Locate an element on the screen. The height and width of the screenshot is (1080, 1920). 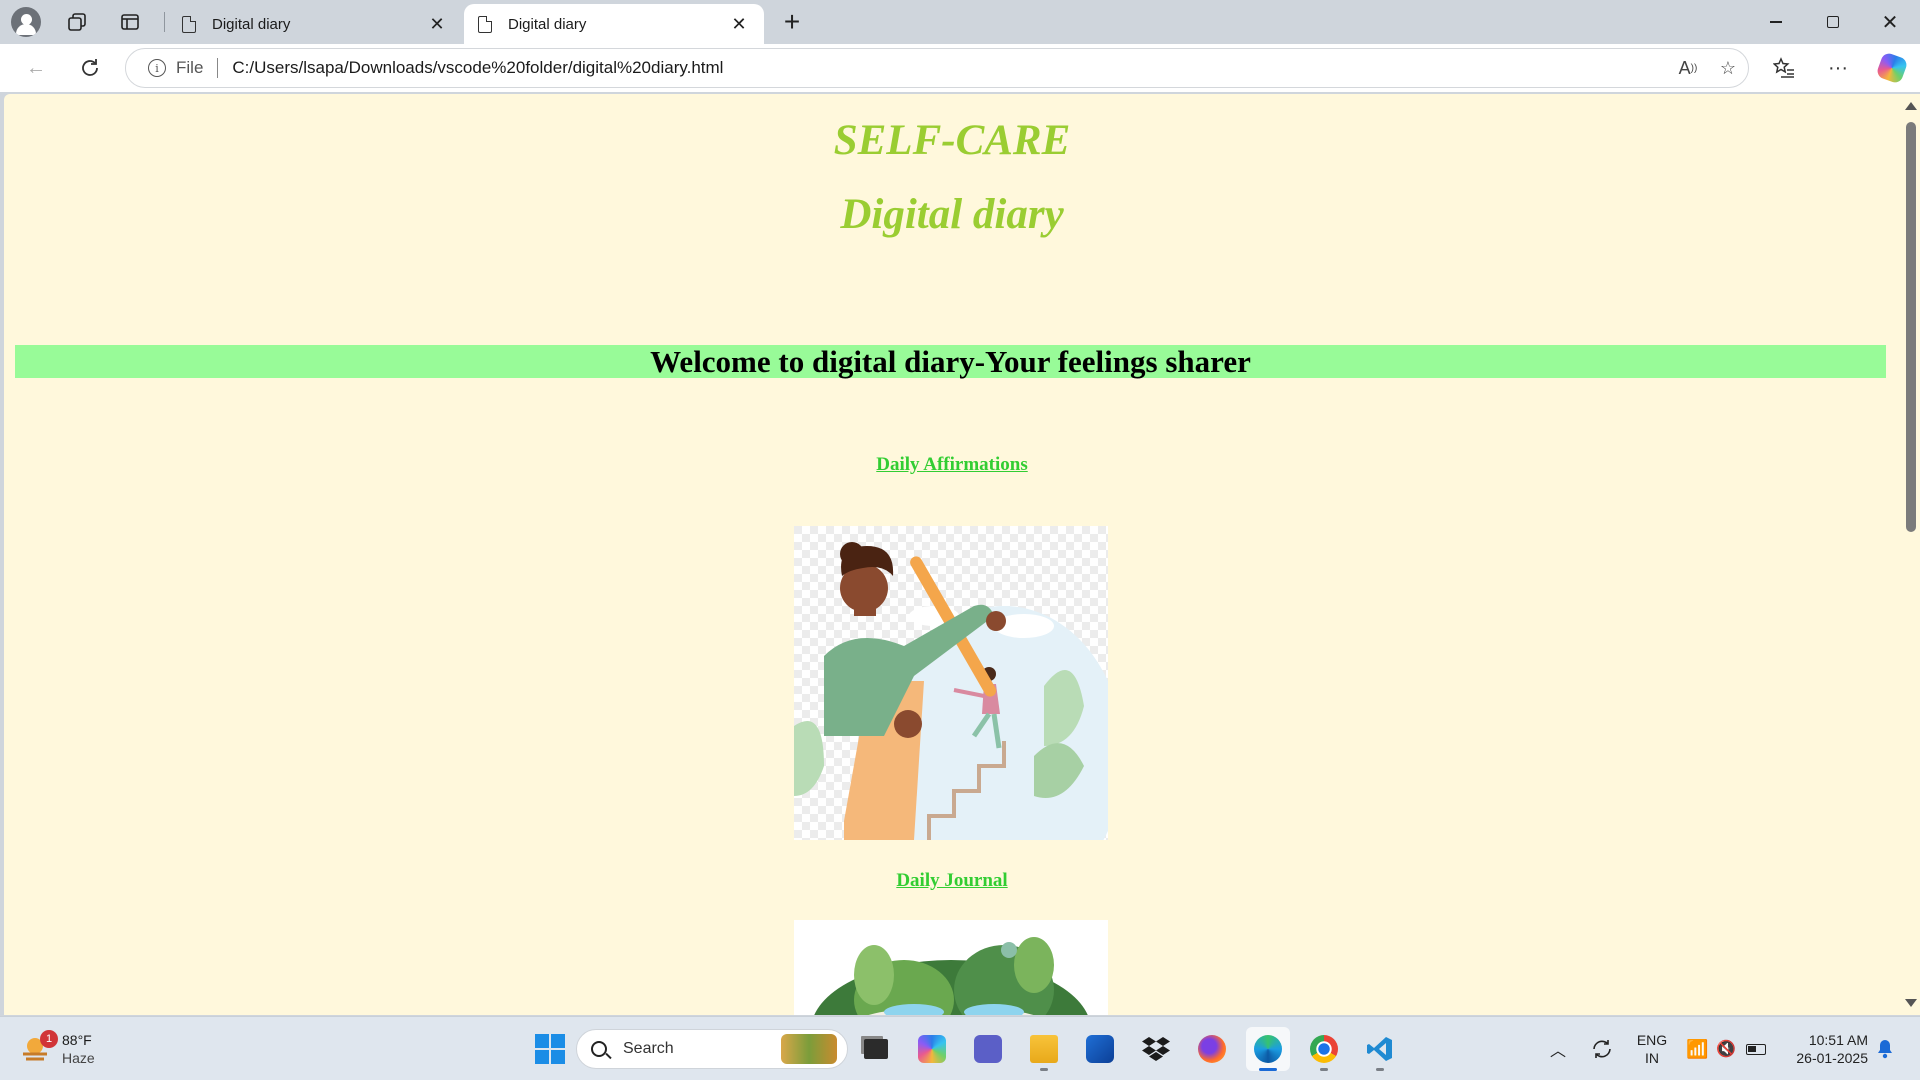
taskbar-chrome is located at coordinates (1324, 1049).